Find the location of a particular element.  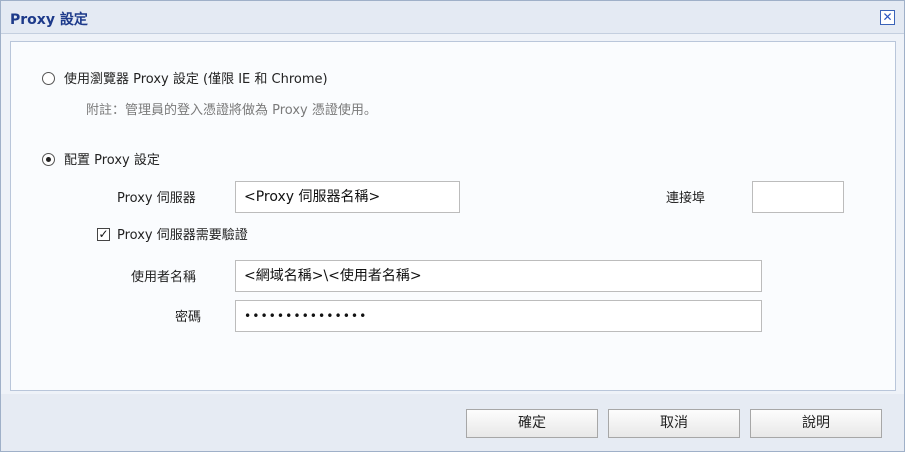

dialog-titlebar: Proxy 設定 ✕ is located at coordinates (452, 17).